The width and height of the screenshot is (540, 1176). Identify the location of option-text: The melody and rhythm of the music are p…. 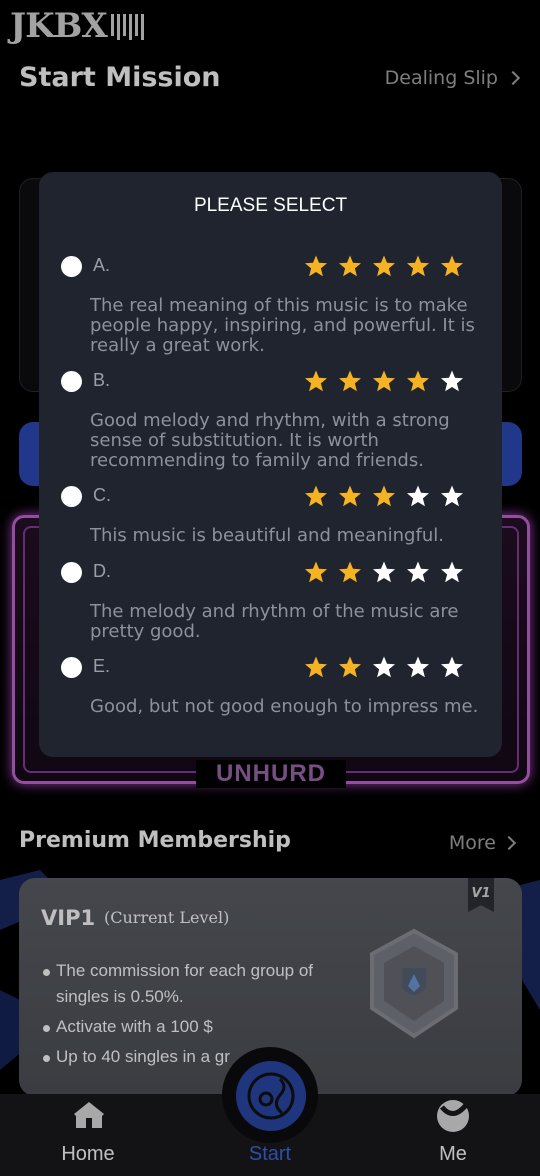
(274, 621).